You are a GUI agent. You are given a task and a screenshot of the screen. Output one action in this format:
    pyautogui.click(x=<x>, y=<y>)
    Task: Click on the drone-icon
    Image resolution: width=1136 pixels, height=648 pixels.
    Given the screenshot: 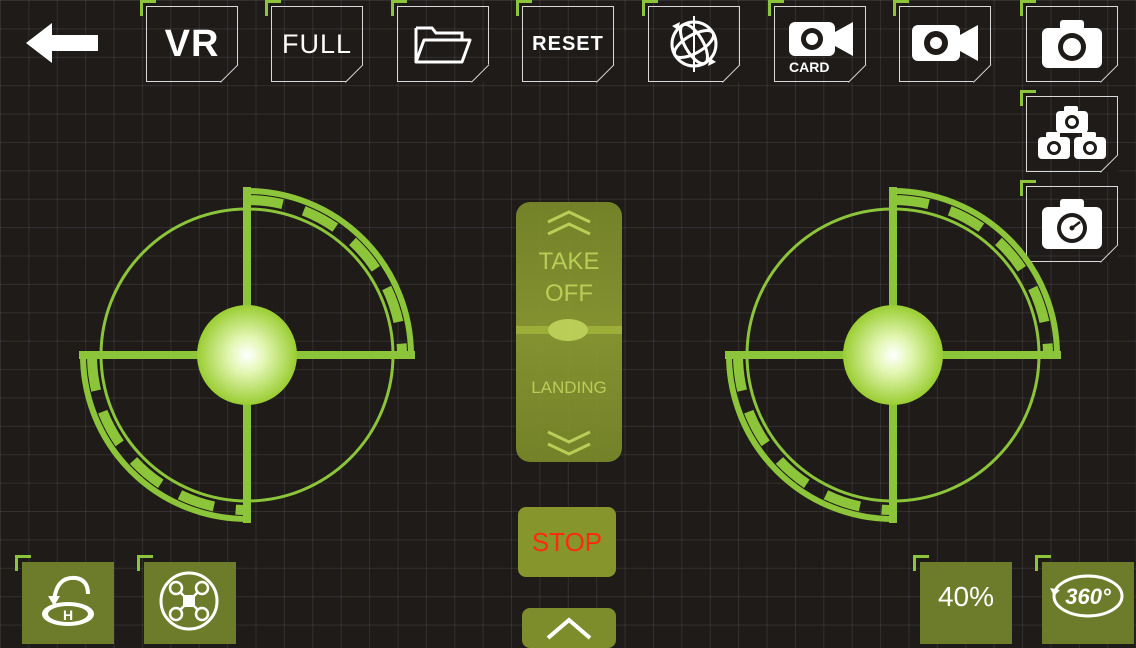 What is the action you would take?
    pyautogui.click(x=189, y=601)
    